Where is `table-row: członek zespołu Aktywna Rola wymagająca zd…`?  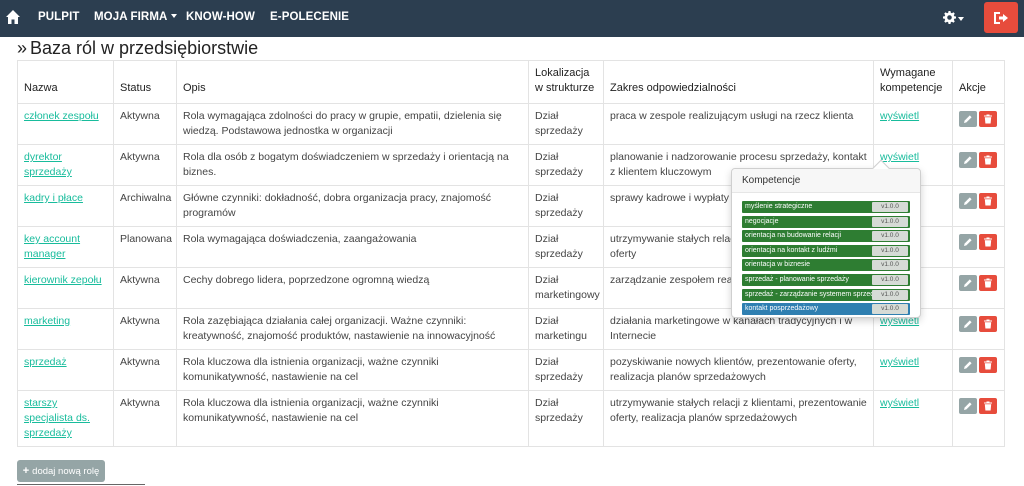
table-row: członek zespołu Aktywna Rola wymagająca zd… is located at coordinates (511, 124).